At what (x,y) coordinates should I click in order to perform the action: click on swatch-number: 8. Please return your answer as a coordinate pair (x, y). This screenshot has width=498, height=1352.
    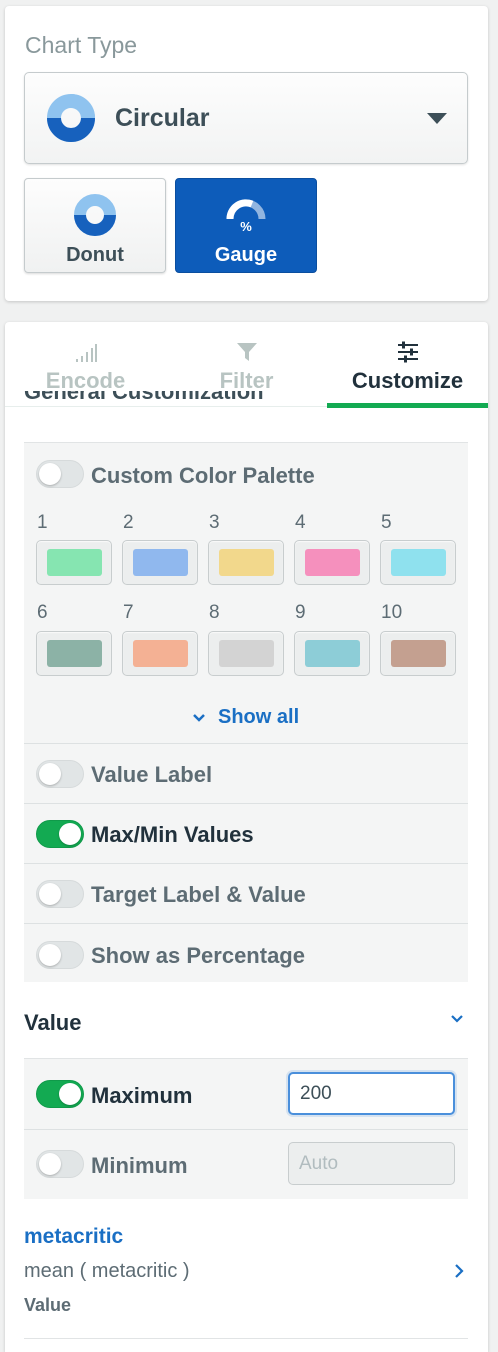
    Looking at the image, I should click on (214, 612).